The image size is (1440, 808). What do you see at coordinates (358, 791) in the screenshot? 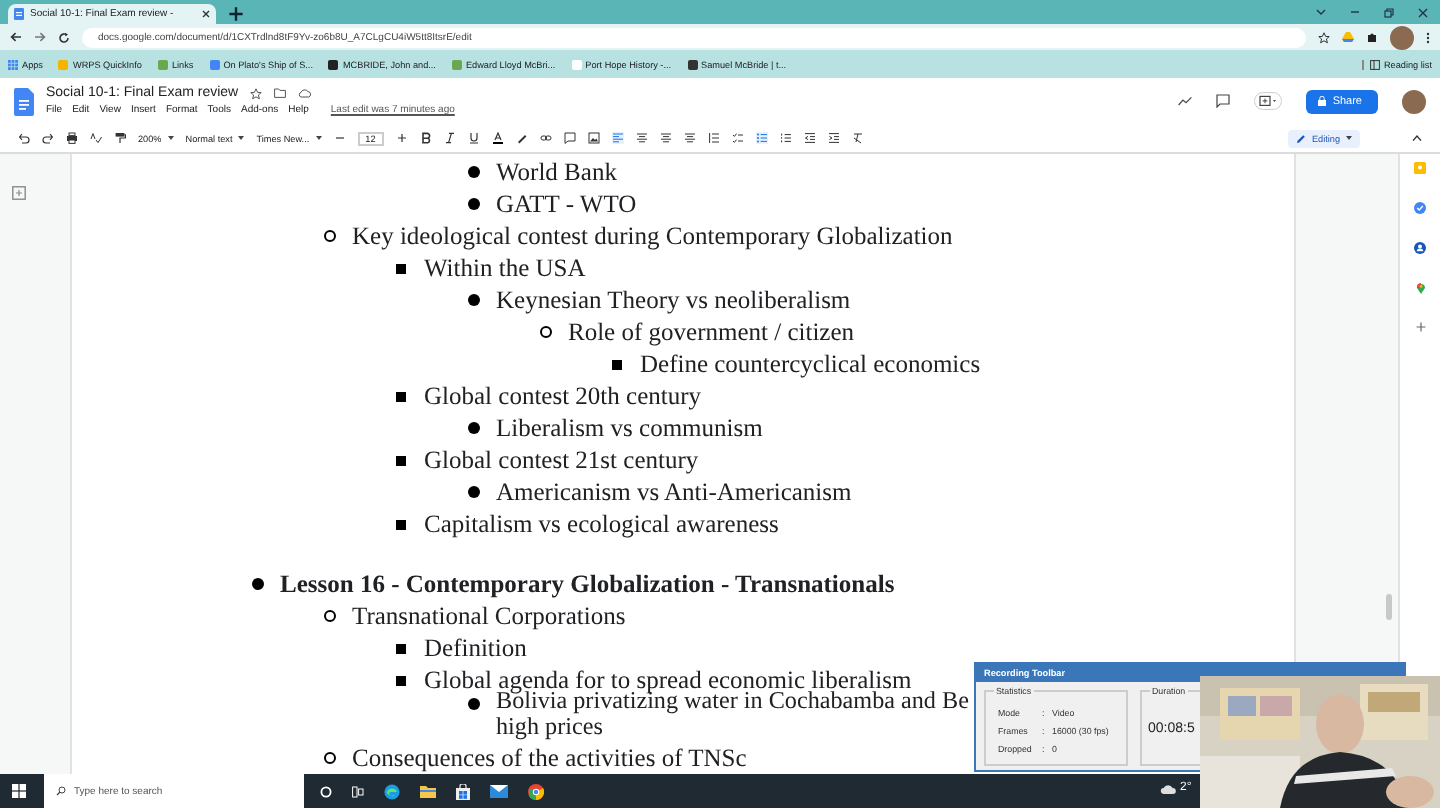
I see `task-view-icon` at bounding box center [358, 791].